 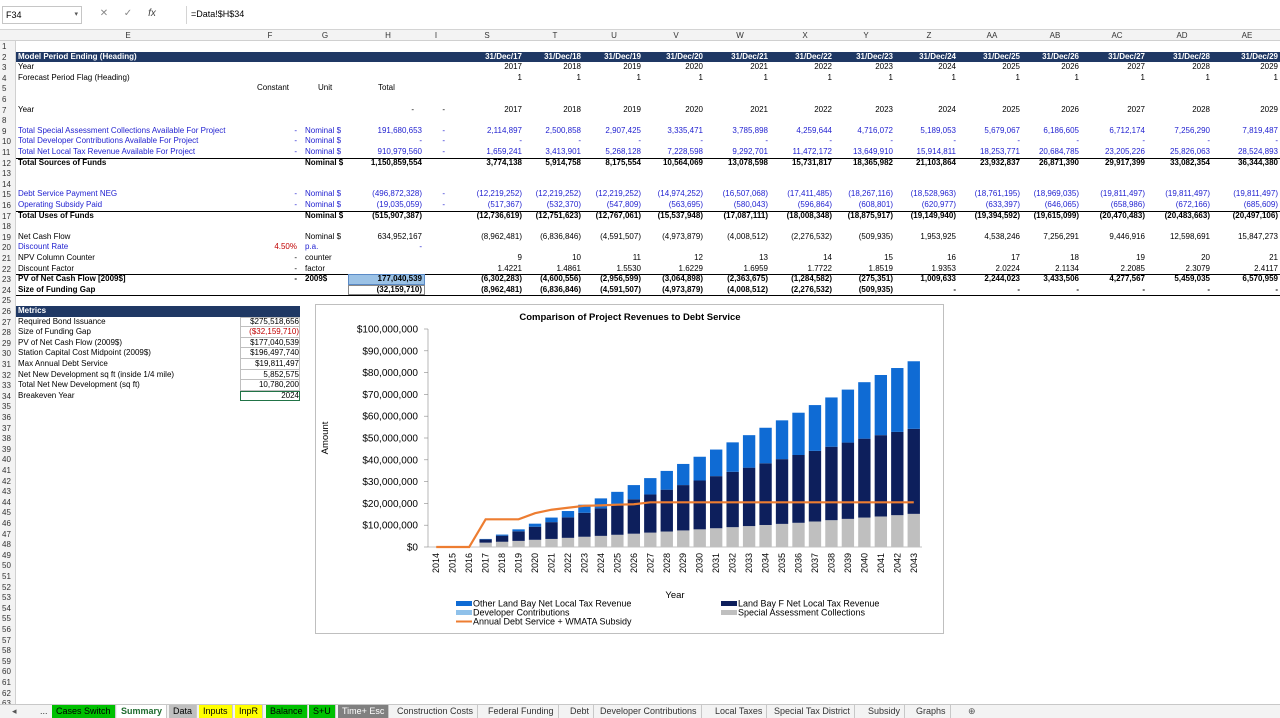 What do you see at coordinates (1111, 269) in the screenshot?
I see `value-cell: 2.2085` at bounding box center [1111, 269].